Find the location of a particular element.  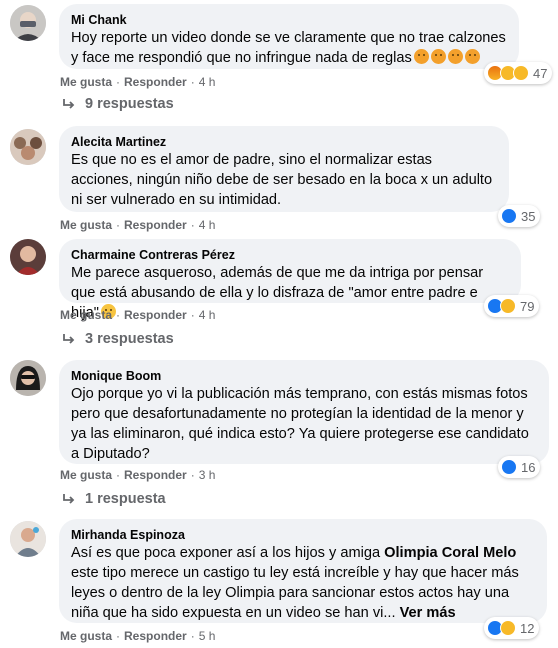

comment-author: Charmaine Contreras Pérez is located at coordinates (290, 255).